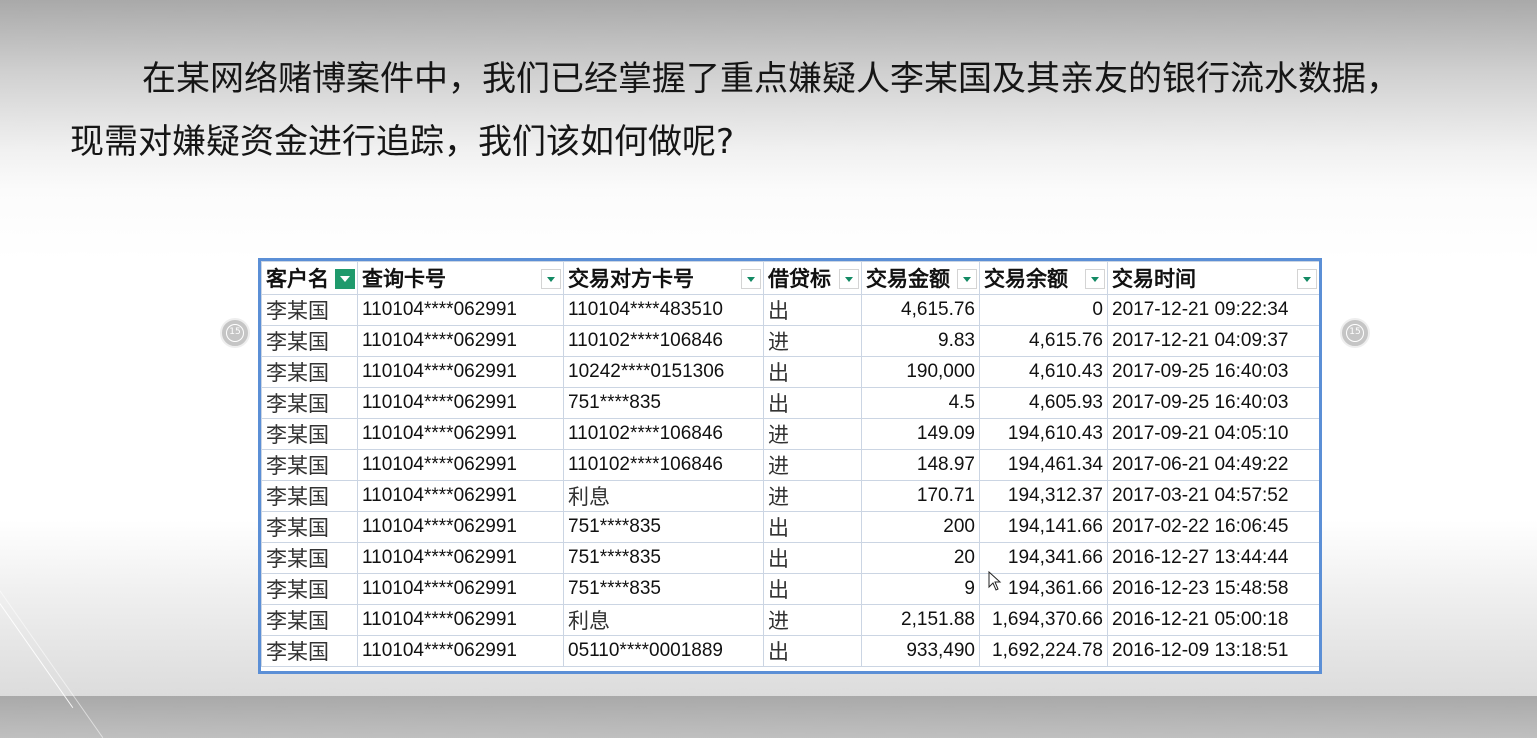 The image size is (1537, 738). What do you see at coordinates (1043, 278) in the screenshot?
I see `column-header-balance: 交易余额` at bounding box center [1043, 278].